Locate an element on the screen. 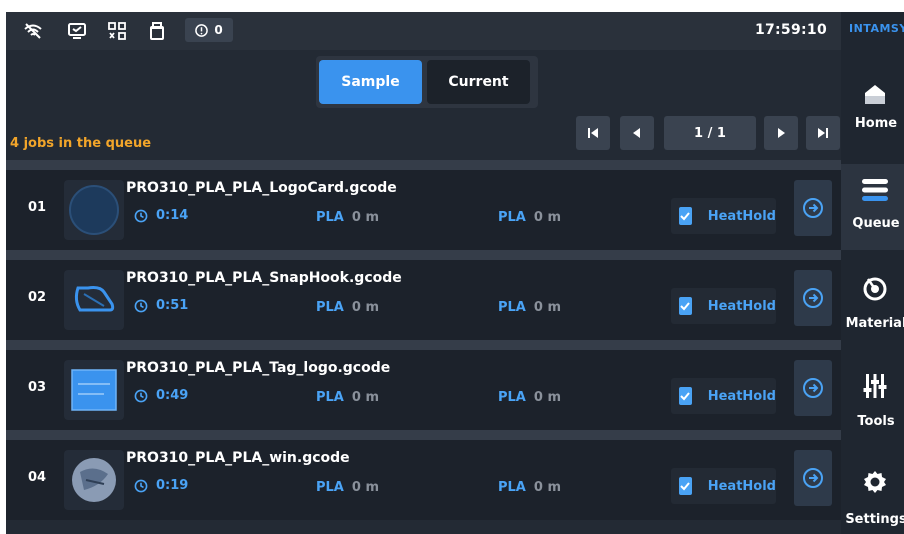  tab-sample: Sample is located at coordinates (370, 82).